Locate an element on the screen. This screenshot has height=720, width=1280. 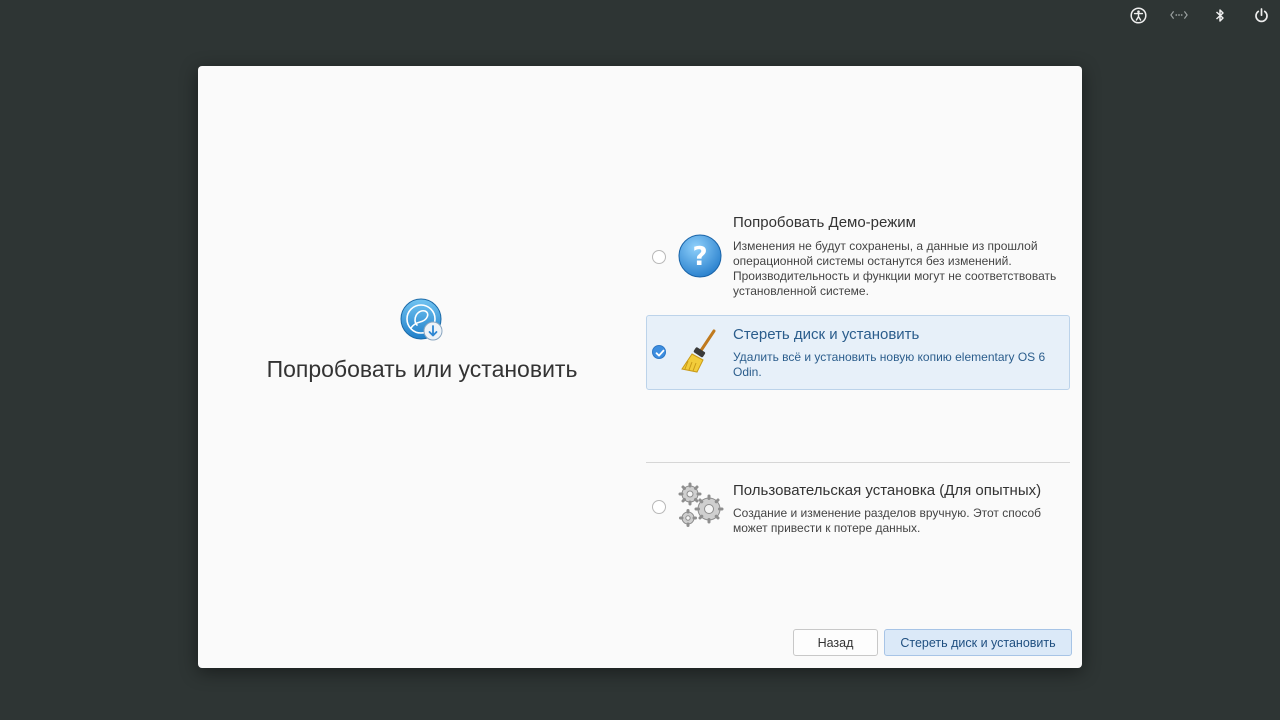
radio-custom-install is located at coordinates (659, 507).